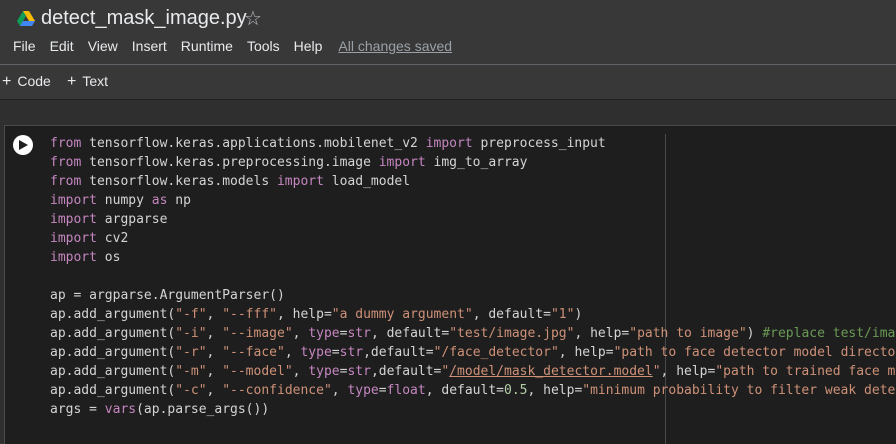 This screenshot has height=444, width=896. I want to click on code-token: "-c", so click(191, 390).